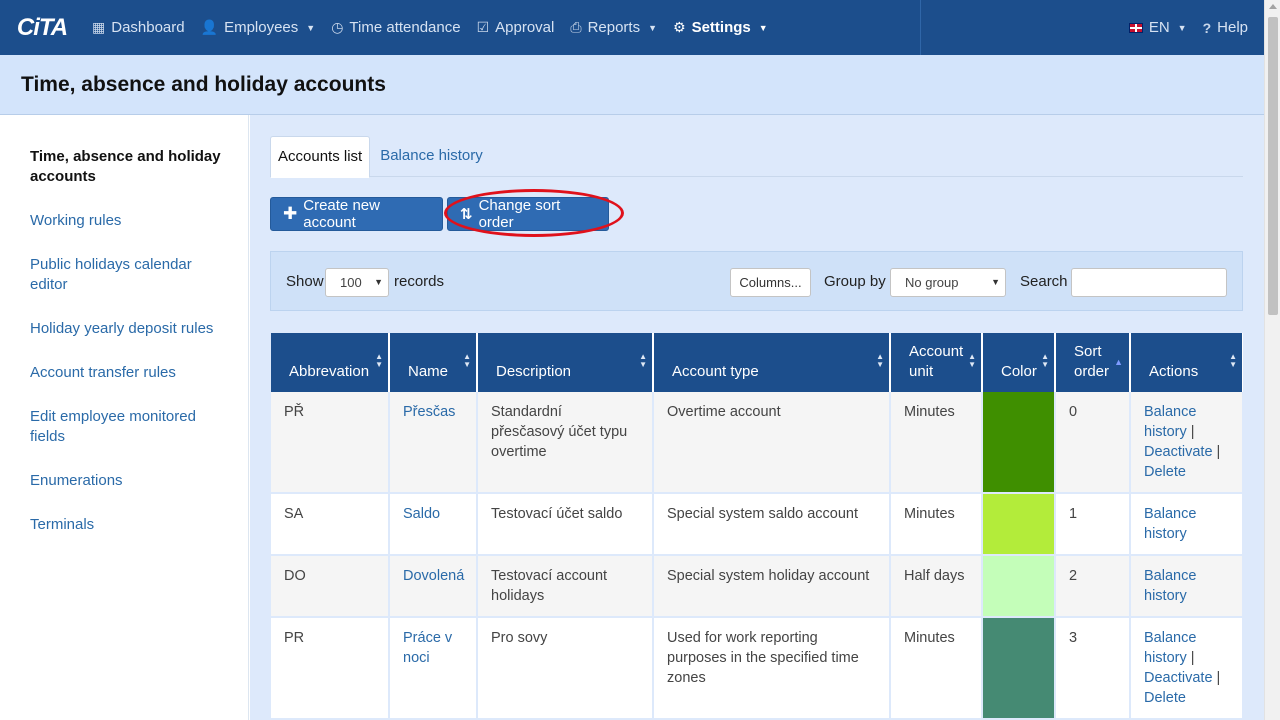 This screenshot has height=720, width=1280. What do you see at coordinates (720, 27) in the screenshot?
I see `nav-settings: ⚙ Settings ▼` at bounding box center [720, 27].